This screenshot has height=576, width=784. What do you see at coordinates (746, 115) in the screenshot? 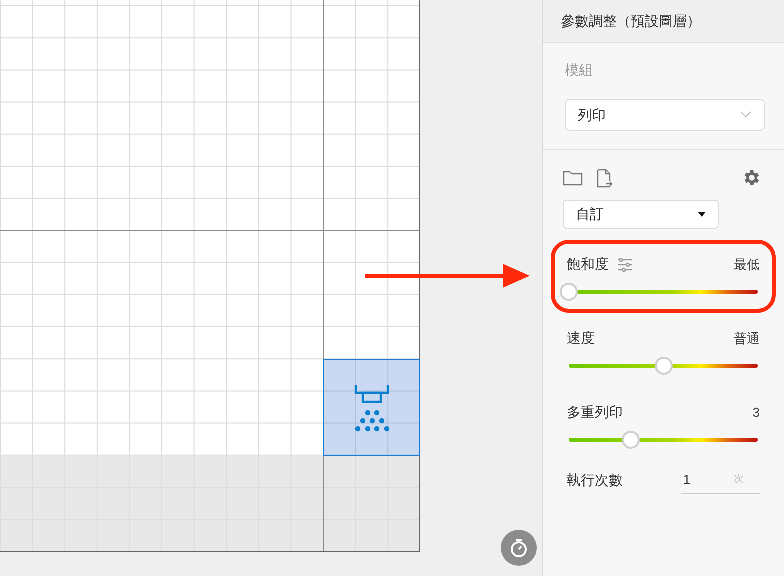
I see `chevron-down-icon` at bounding box center [746, 115].